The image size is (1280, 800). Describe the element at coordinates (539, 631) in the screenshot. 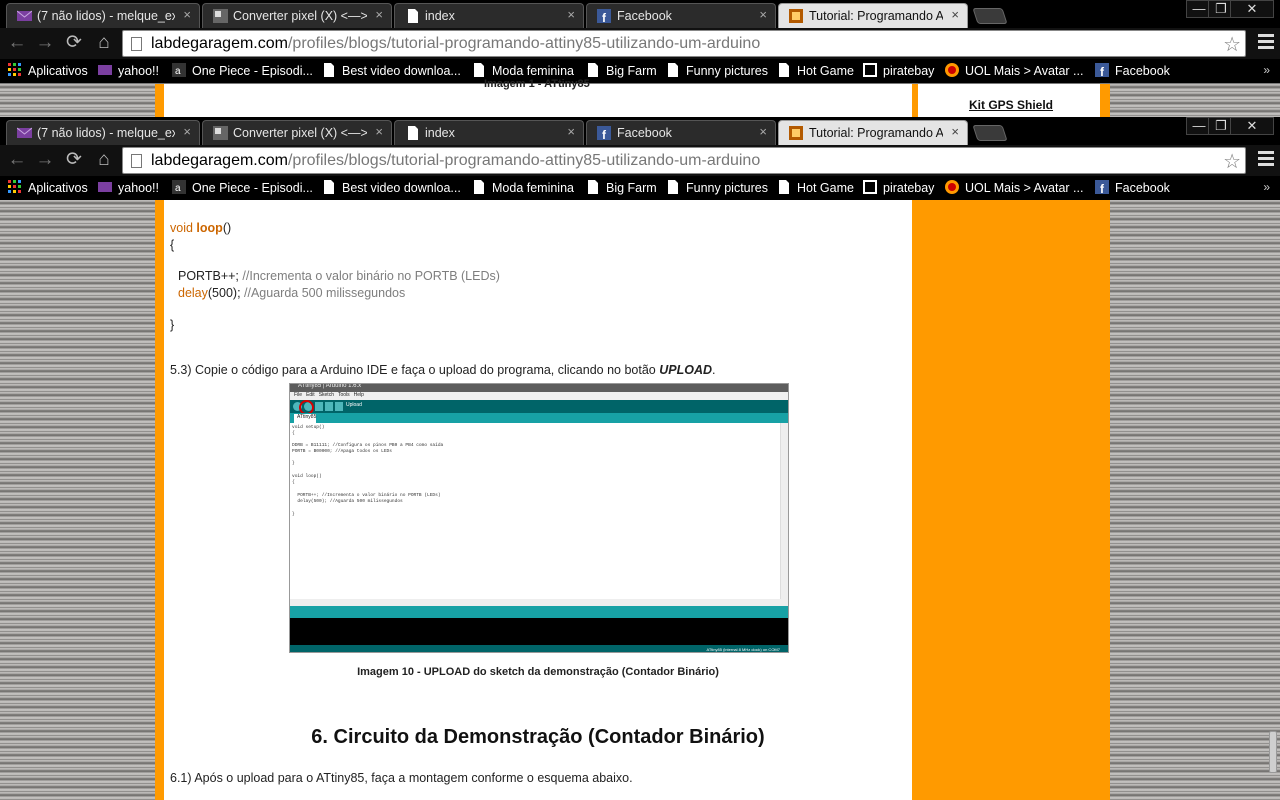

I see `ide-console` at that location.